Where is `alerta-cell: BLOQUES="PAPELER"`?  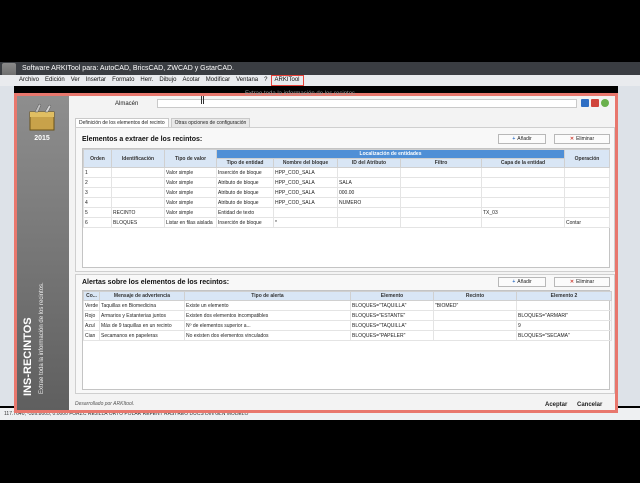 alerta-cell: BLOQUES="PAPELER" is located at coordinates (392, 335).